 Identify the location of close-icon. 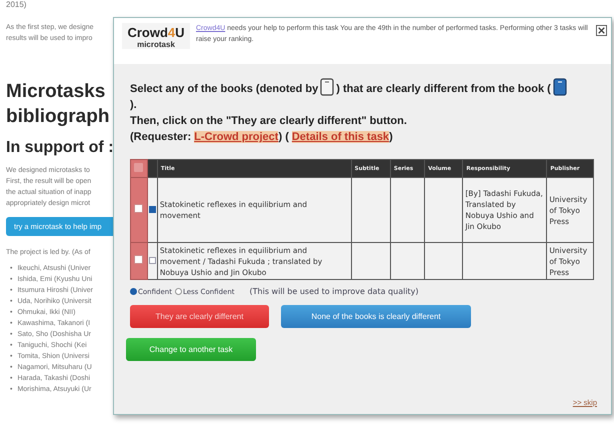
(601, 30).